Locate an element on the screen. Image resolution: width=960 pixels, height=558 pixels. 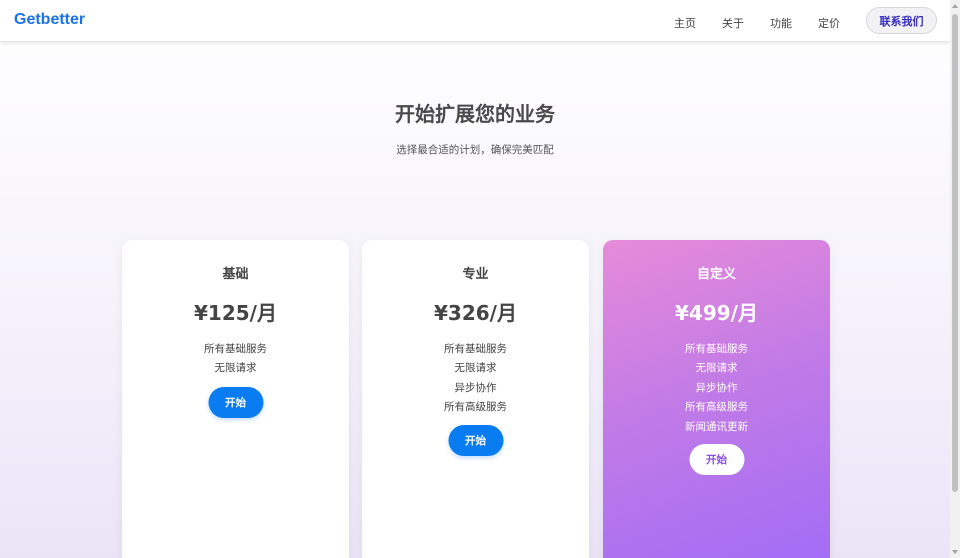
nav-link-home: 主页 is located at coordinates (685, 23).